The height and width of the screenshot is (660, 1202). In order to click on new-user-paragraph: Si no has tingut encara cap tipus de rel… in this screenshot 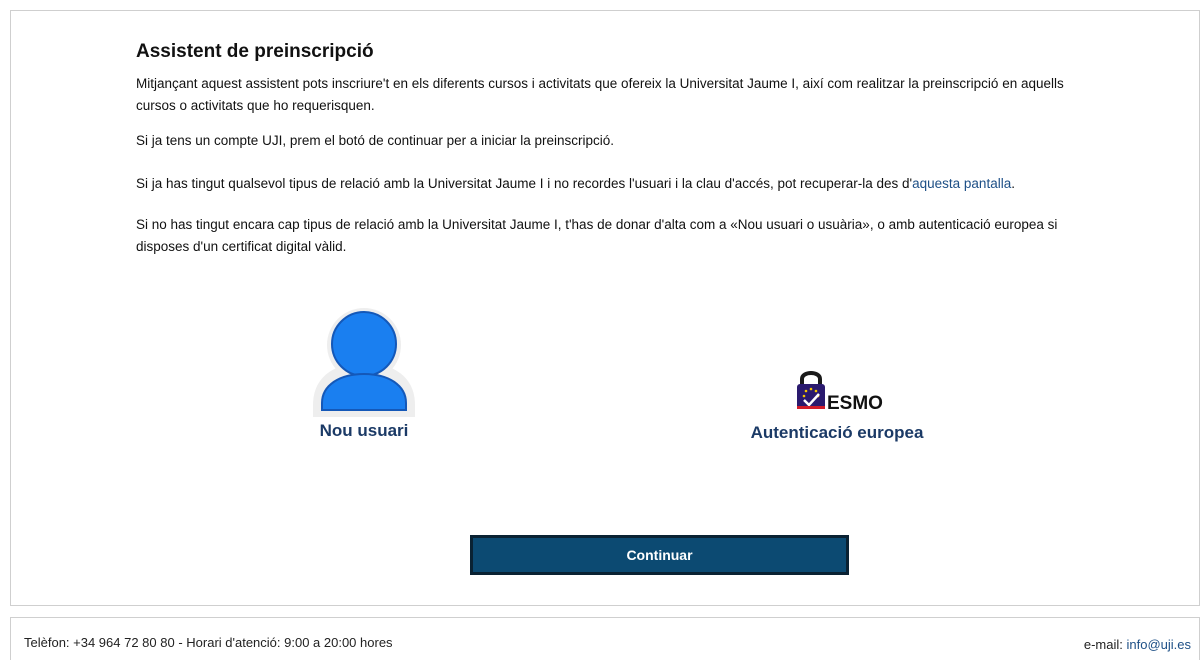, I will do `click(597, 235)`.